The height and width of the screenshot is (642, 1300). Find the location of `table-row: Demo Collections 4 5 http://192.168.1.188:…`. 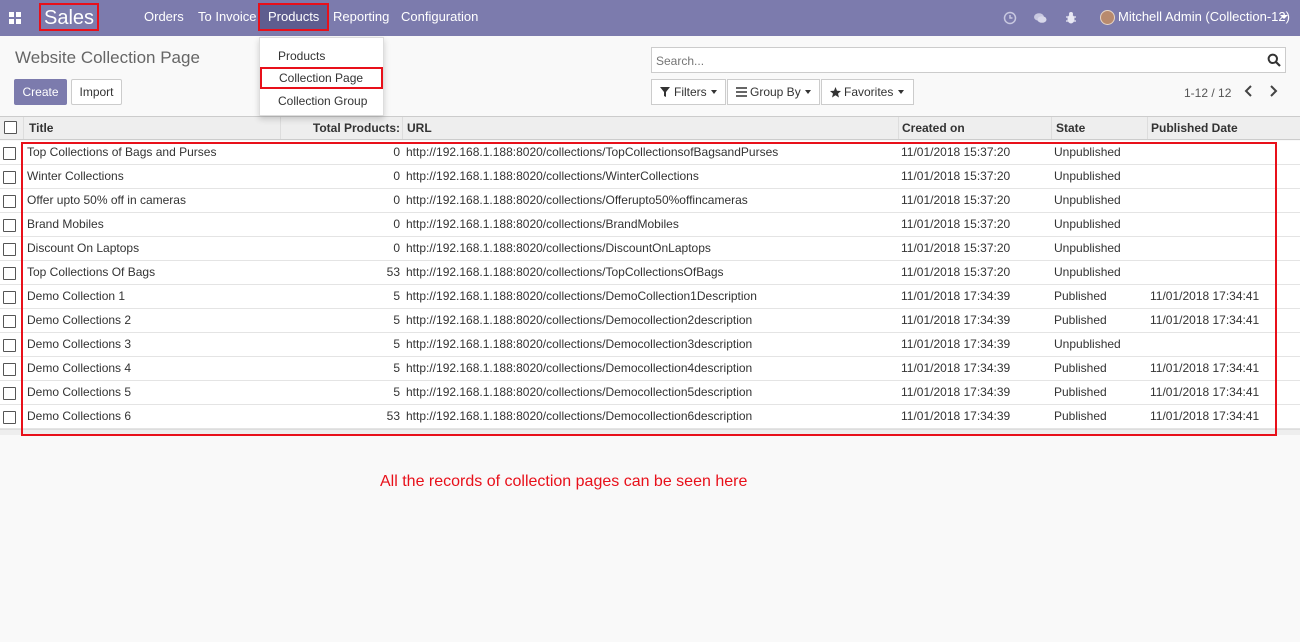

table-row: Demo Collections 4 5 http://192.168.1.188:… is located at coordinates (650, 369).